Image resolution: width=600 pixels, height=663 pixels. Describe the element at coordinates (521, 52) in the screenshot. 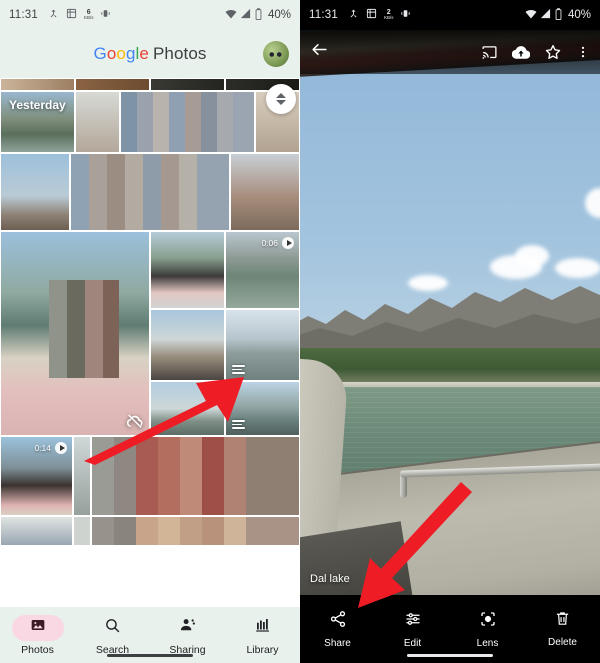

I see `cloud-upload-icon` at that location.